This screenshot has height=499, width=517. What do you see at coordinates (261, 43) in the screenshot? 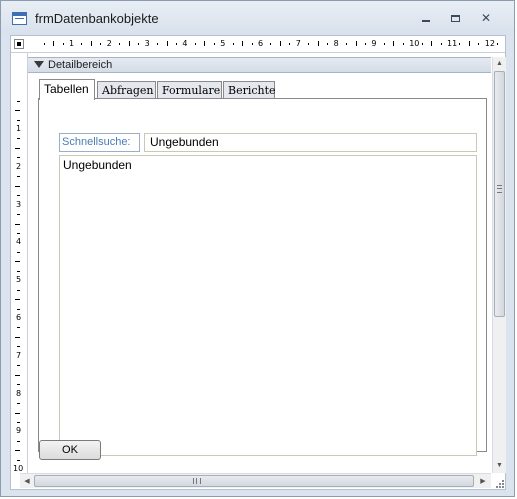
I see `ruler-h-number: 6` at bounding box center [261, 43].